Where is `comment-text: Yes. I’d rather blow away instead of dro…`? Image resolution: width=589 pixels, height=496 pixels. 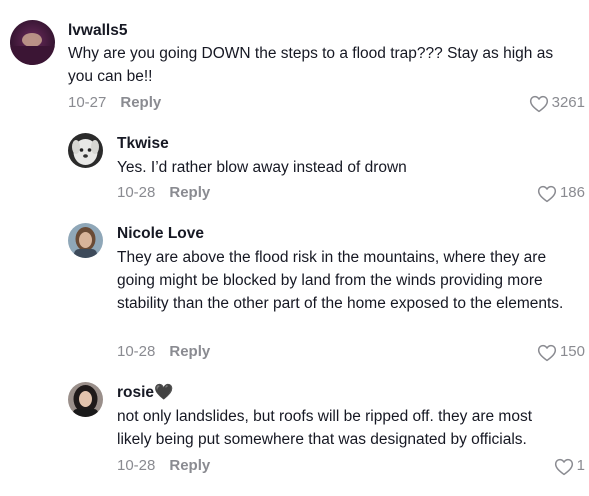 comment-text: Yes. I’d rather blow away instead of dro… is located at coordinates (262, 167).